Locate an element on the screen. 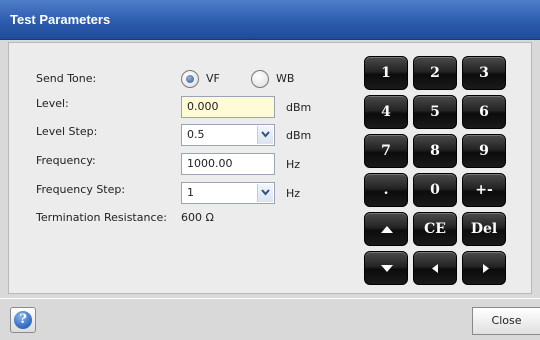 This screenshot has width=540, height=340. frequency-step-unit: Hz is located at coordinates (293, 193).